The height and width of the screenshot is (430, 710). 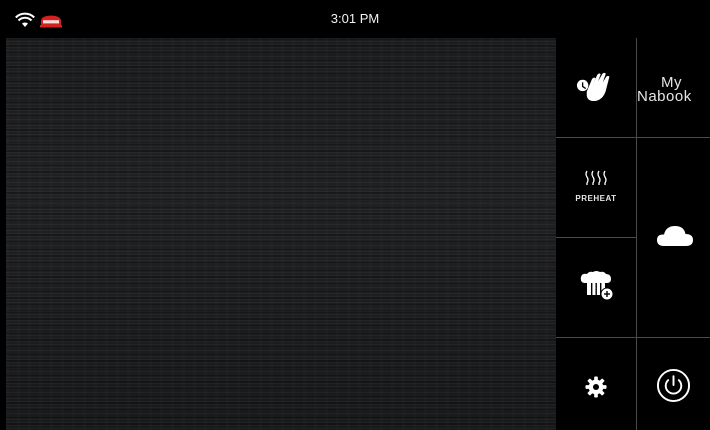 I want to click on power-icon, so click(x=673, y=385).